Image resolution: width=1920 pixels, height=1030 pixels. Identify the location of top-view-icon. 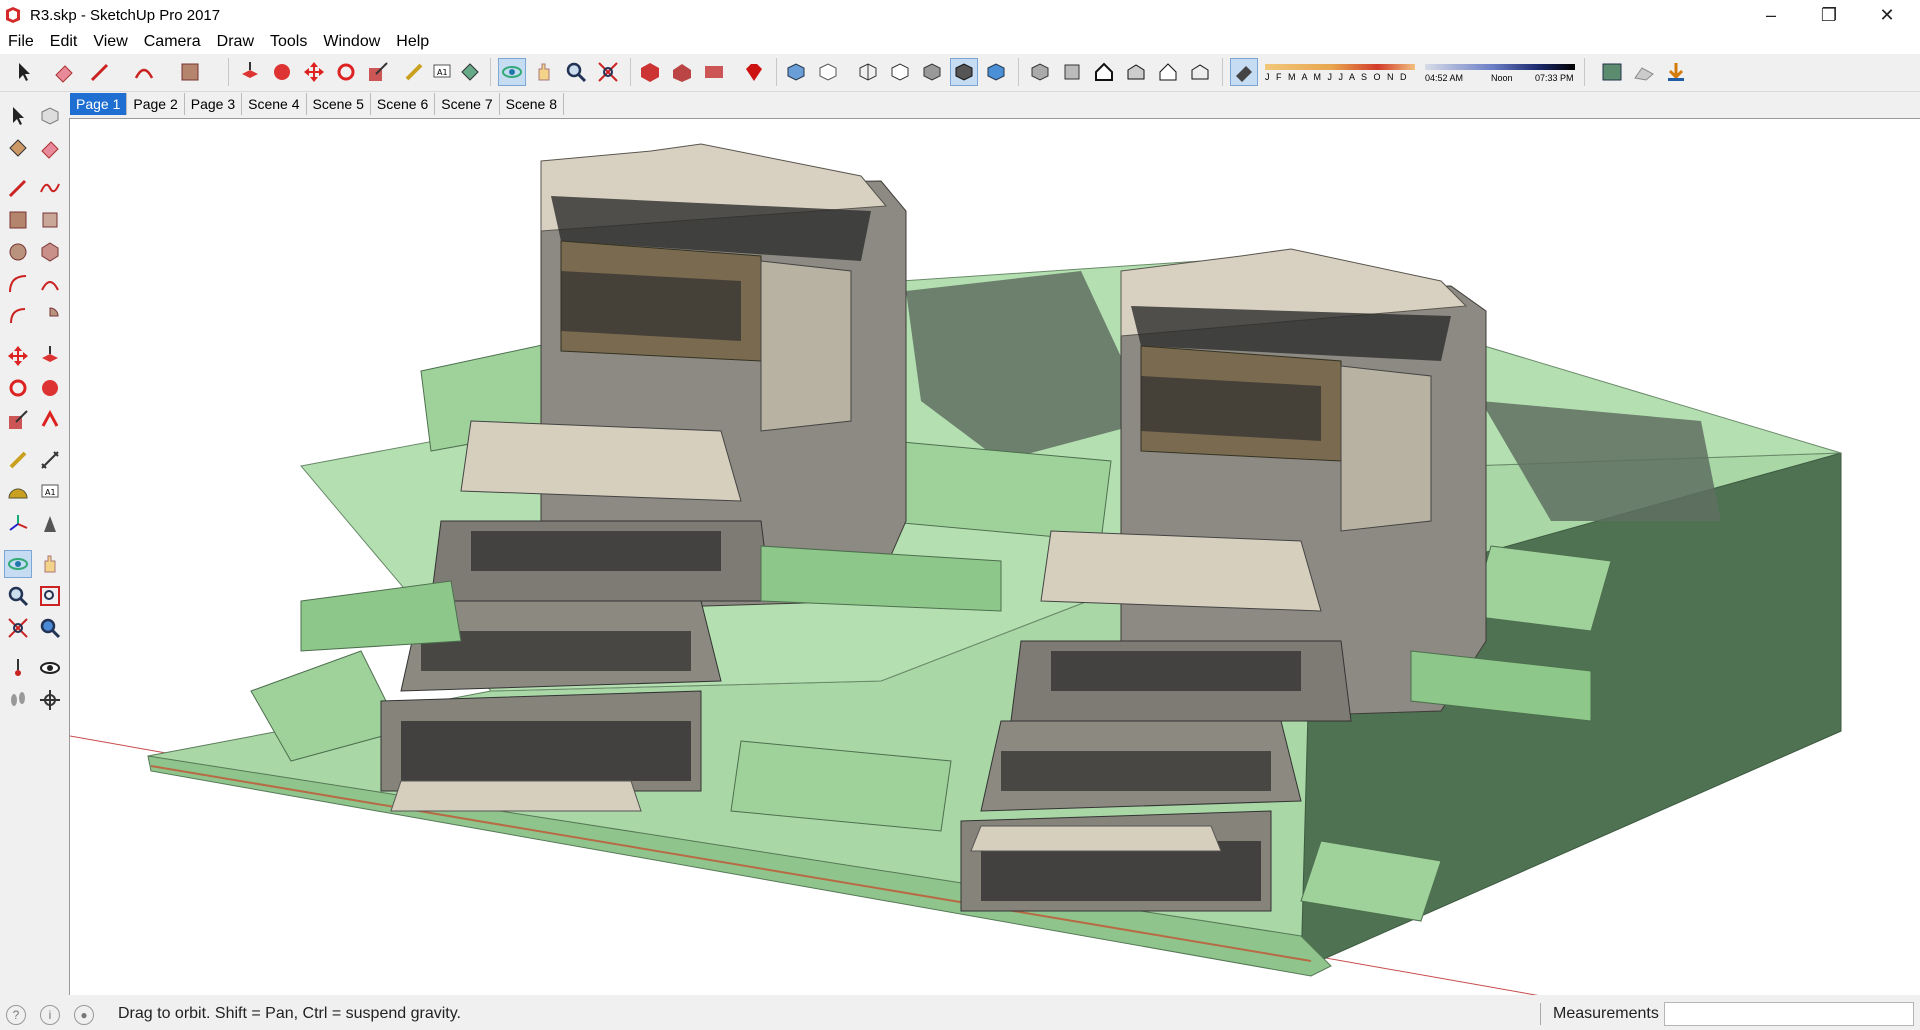
(1072, 72).